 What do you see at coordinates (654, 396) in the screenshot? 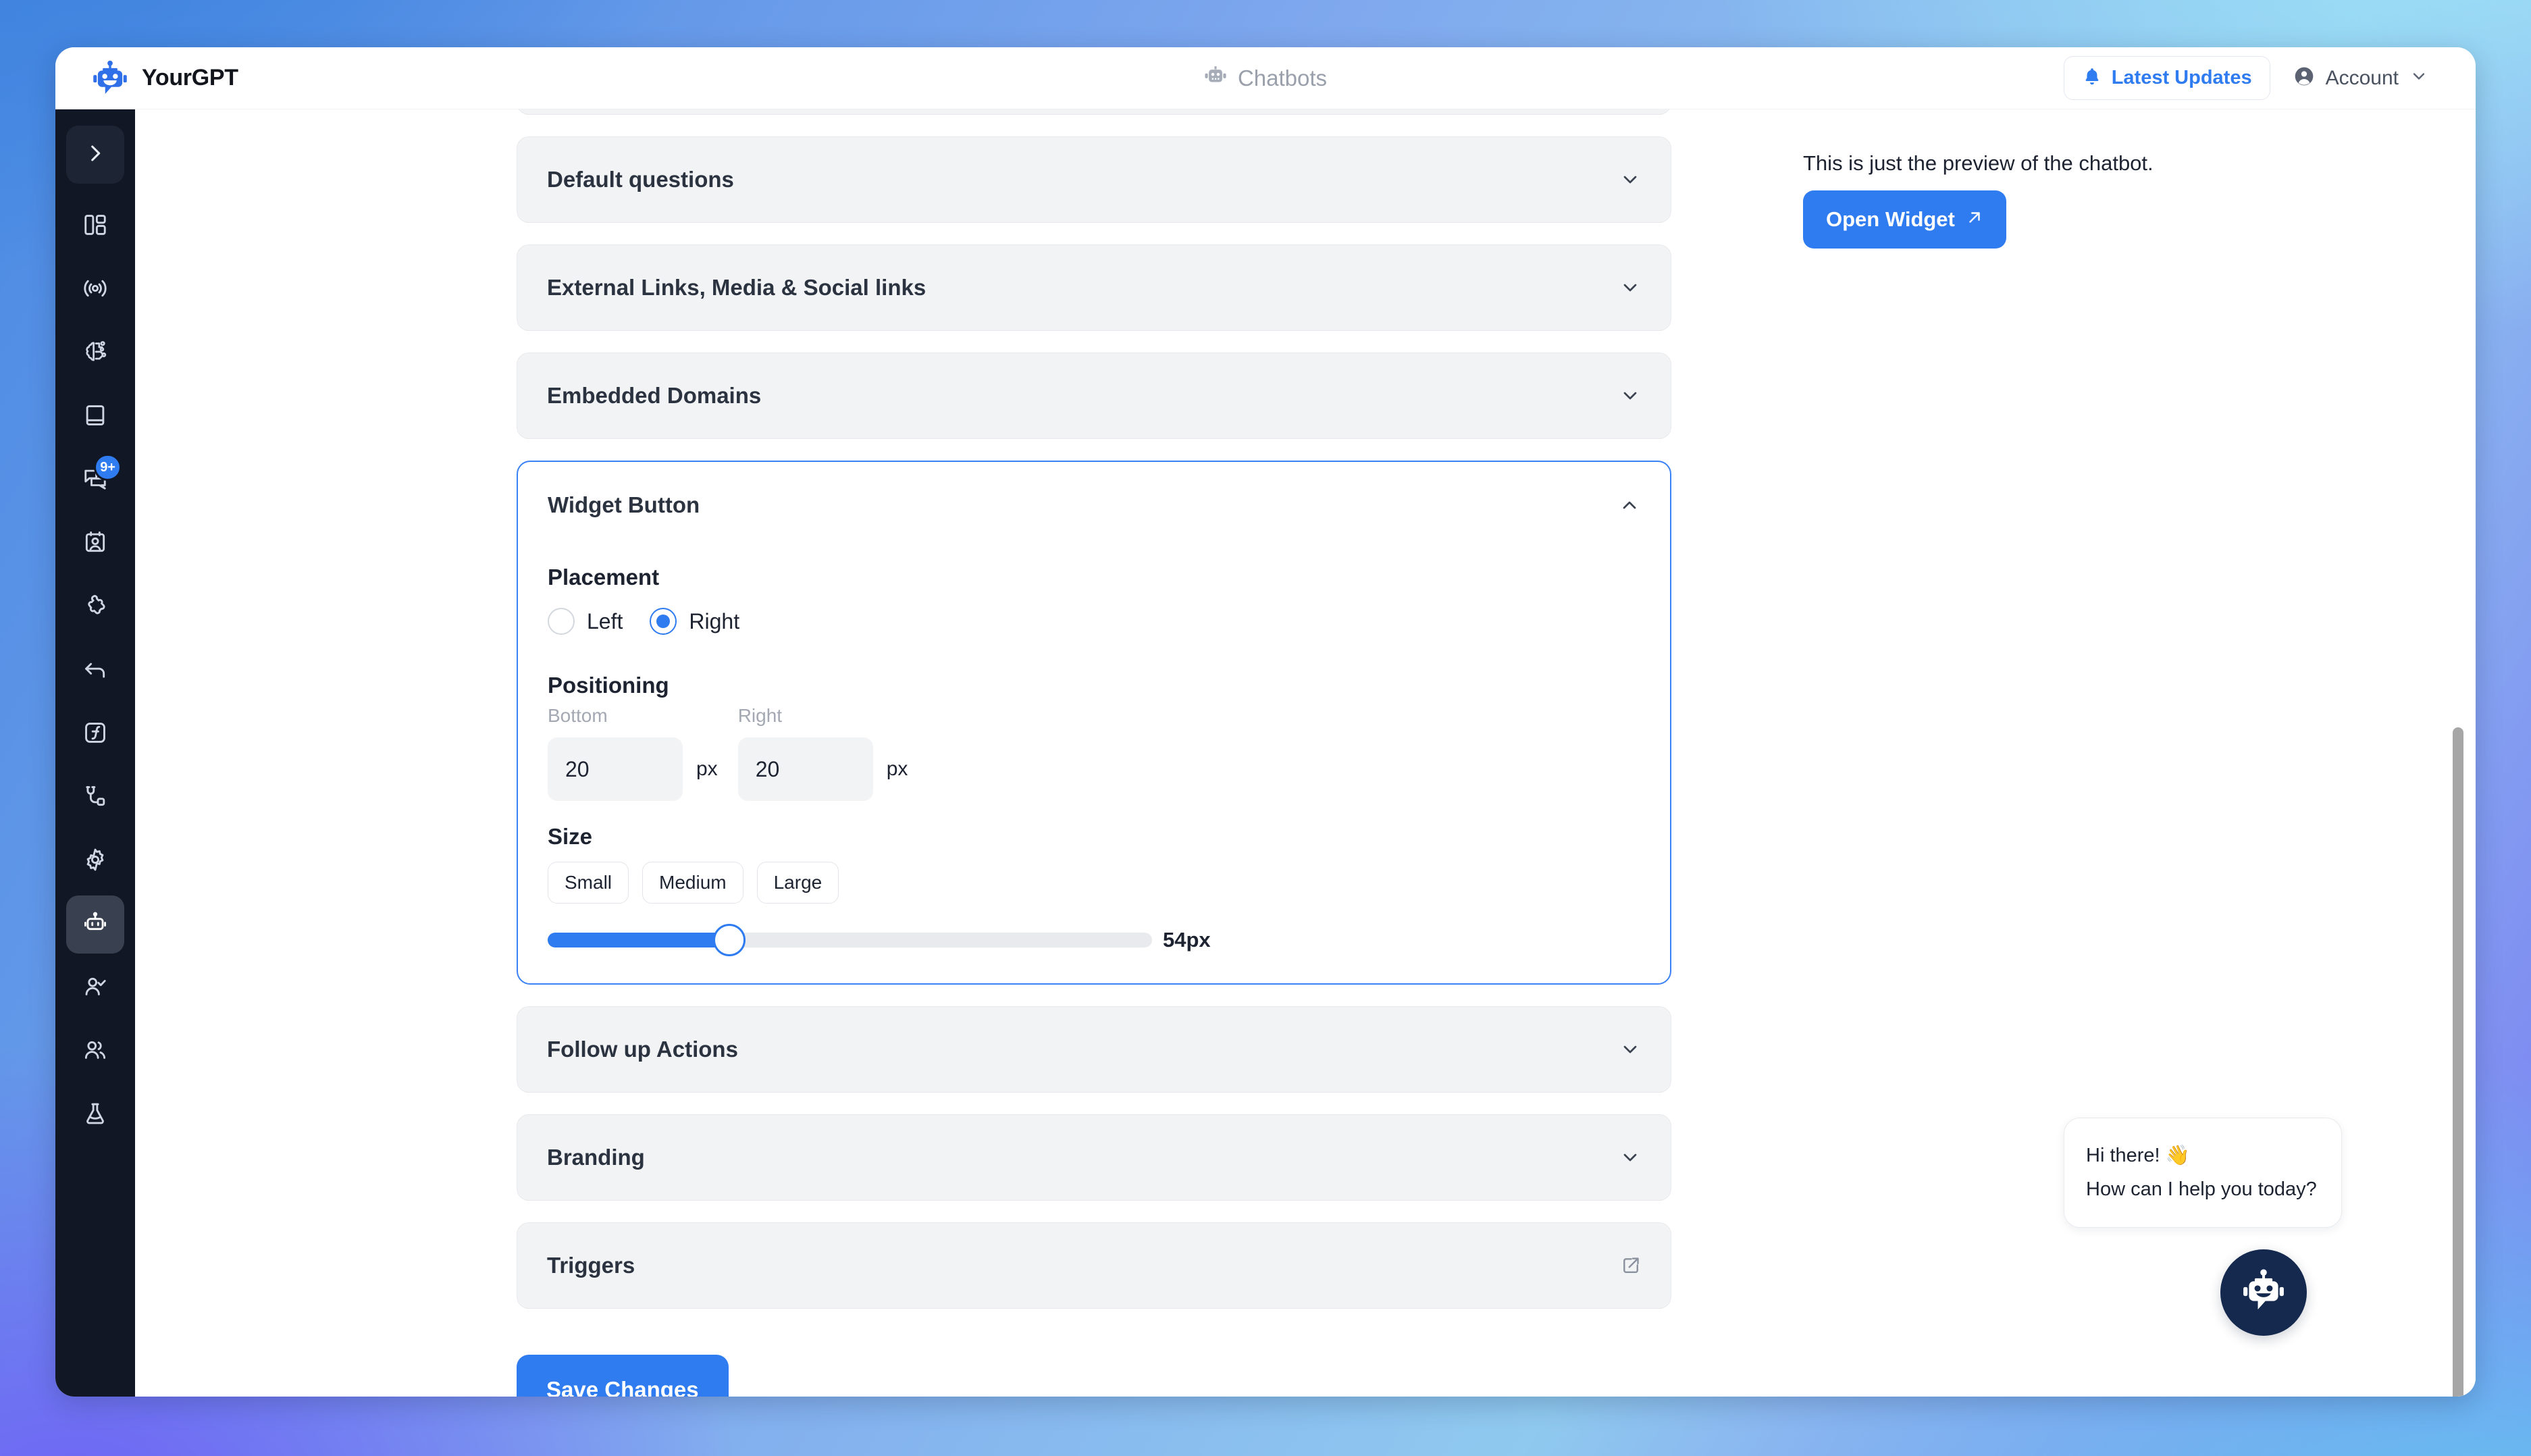
I see `accordion-label: Embedded Domains` at bounding box center [654, 396].